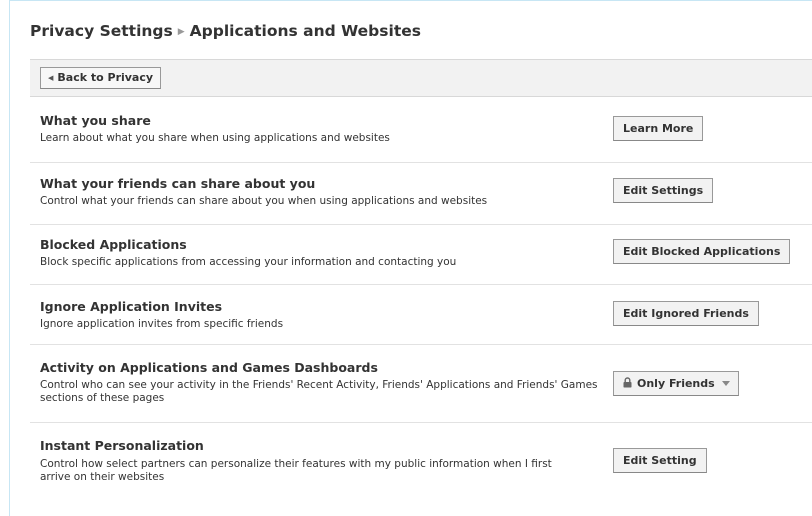  I want to click on section-title: What you share, so click(95, 120).